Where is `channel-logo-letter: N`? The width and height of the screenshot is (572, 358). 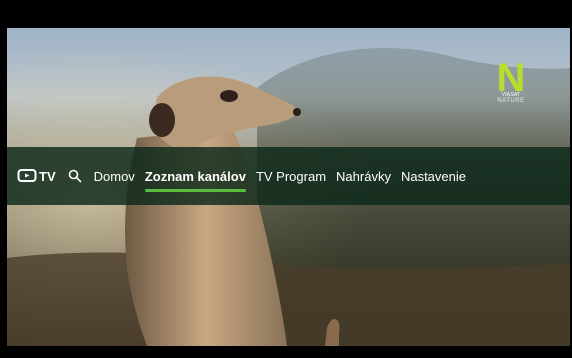 channel-logo-letter: N is located at coordinates (511, 78).